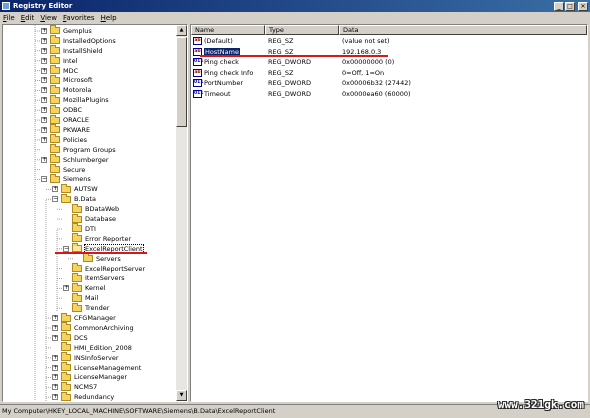 Image resolution: width=590 pixels, height=418 pixels. Describe the element at coordinates (559, 6) in the screenshot. I see `minimize-button: _` at that location.